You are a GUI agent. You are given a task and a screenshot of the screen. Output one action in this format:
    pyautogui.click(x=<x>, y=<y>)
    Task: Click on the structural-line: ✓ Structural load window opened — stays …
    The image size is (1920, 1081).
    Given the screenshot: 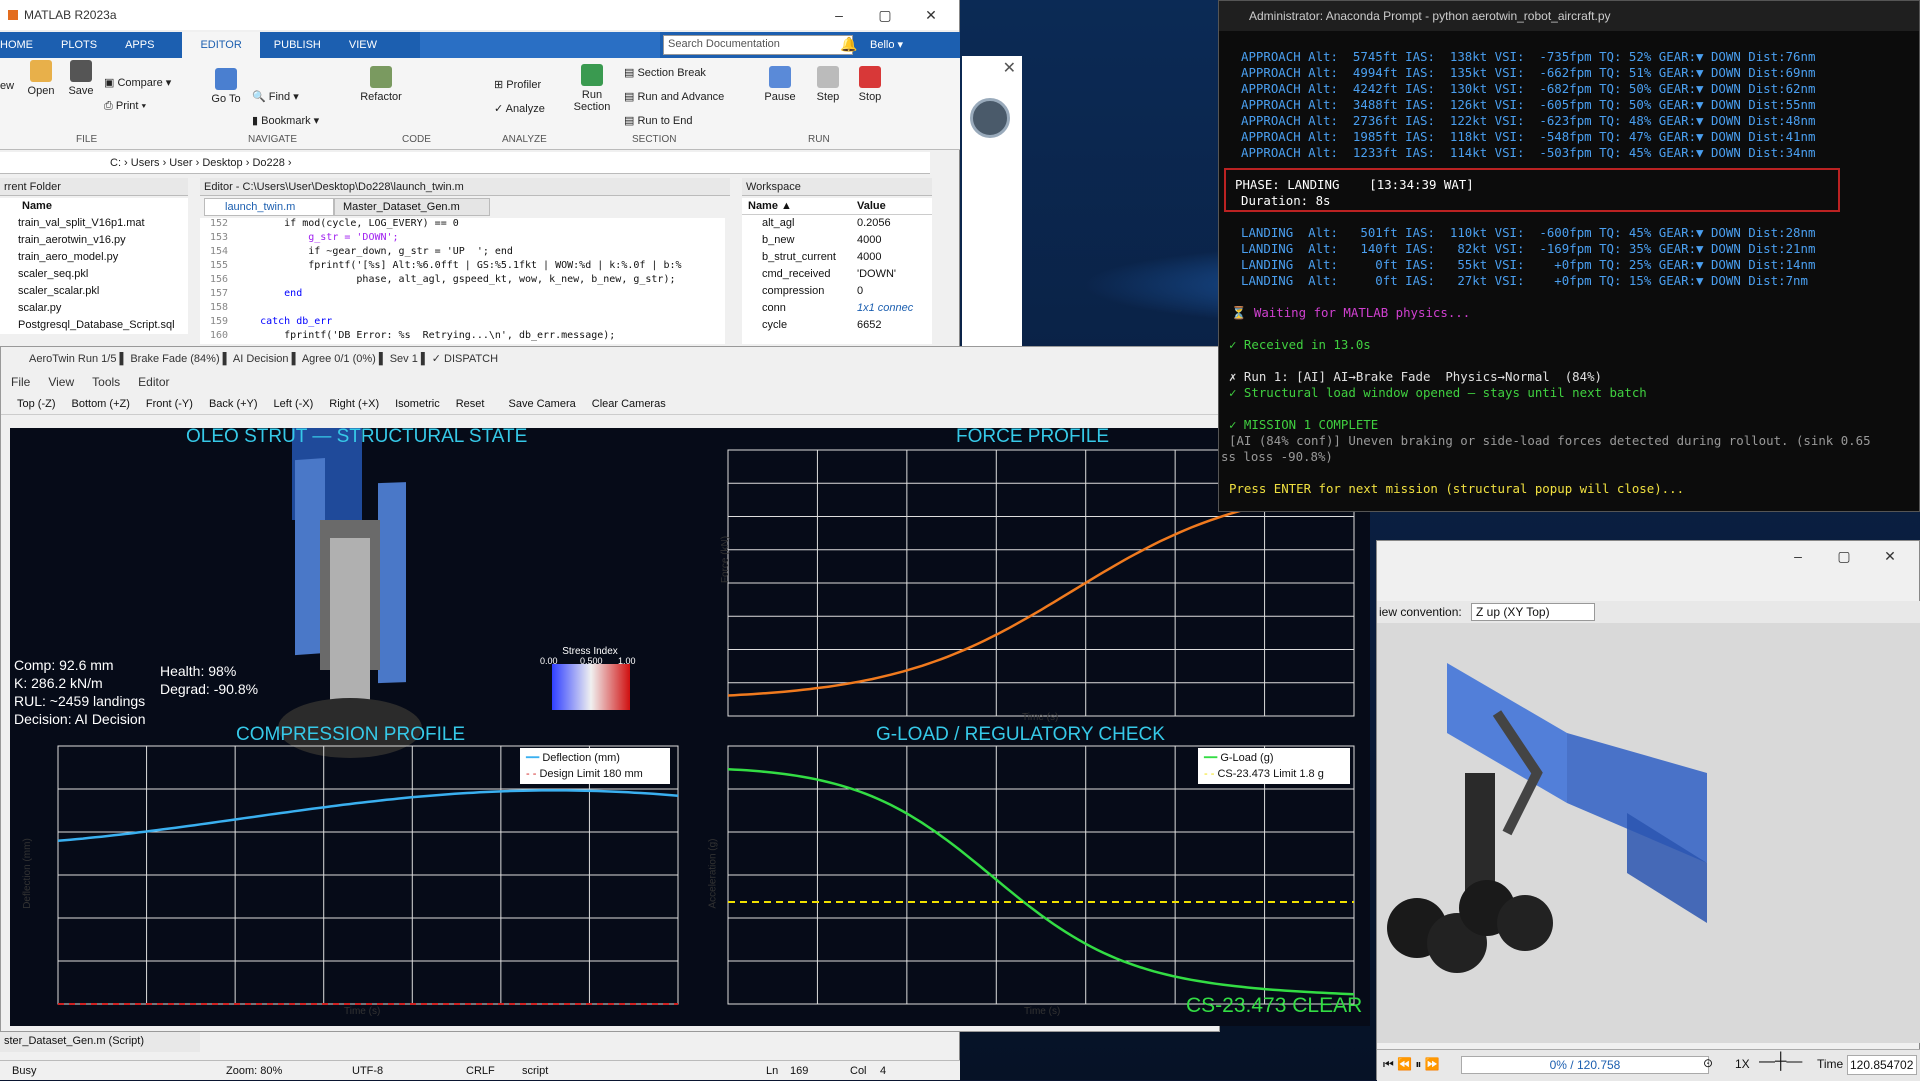 What is the action you would take?
    pyautogui.click(x=1438, y=392)
    